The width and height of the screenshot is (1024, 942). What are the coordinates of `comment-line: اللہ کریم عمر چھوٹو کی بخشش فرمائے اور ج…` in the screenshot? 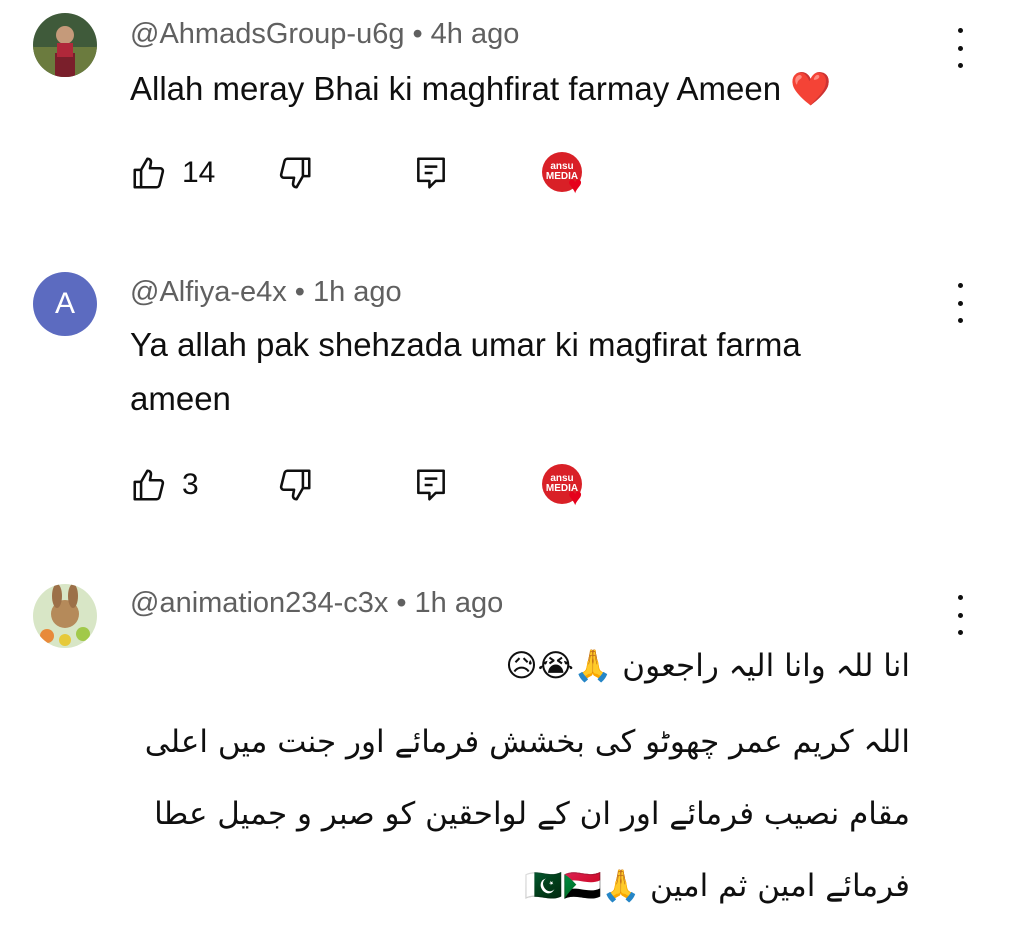 It's located at (527, 742).